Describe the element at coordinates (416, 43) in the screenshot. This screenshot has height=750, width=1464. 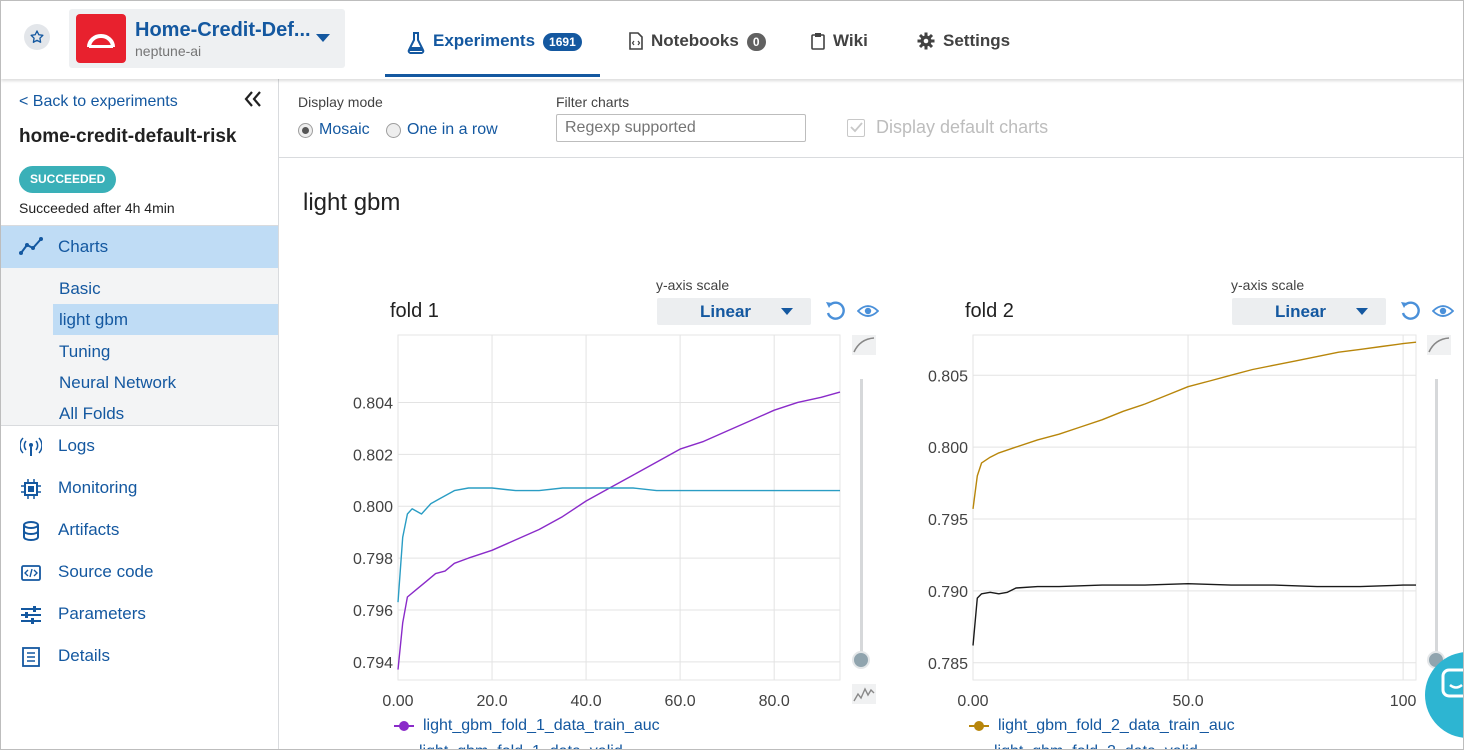
I see `flask-icon` at that location.